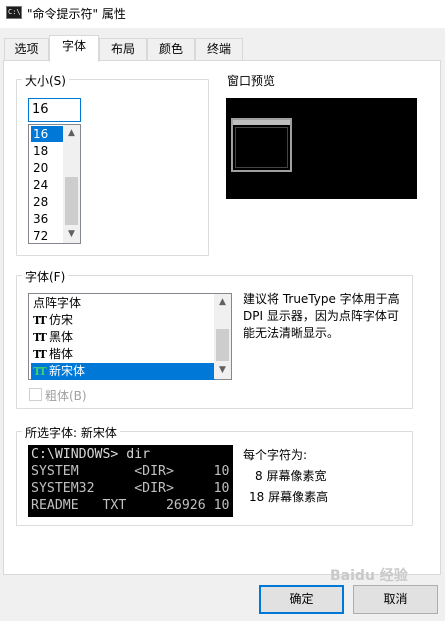  I want to click on baidu-watermark: Baidu 经验, so click(369, 576).